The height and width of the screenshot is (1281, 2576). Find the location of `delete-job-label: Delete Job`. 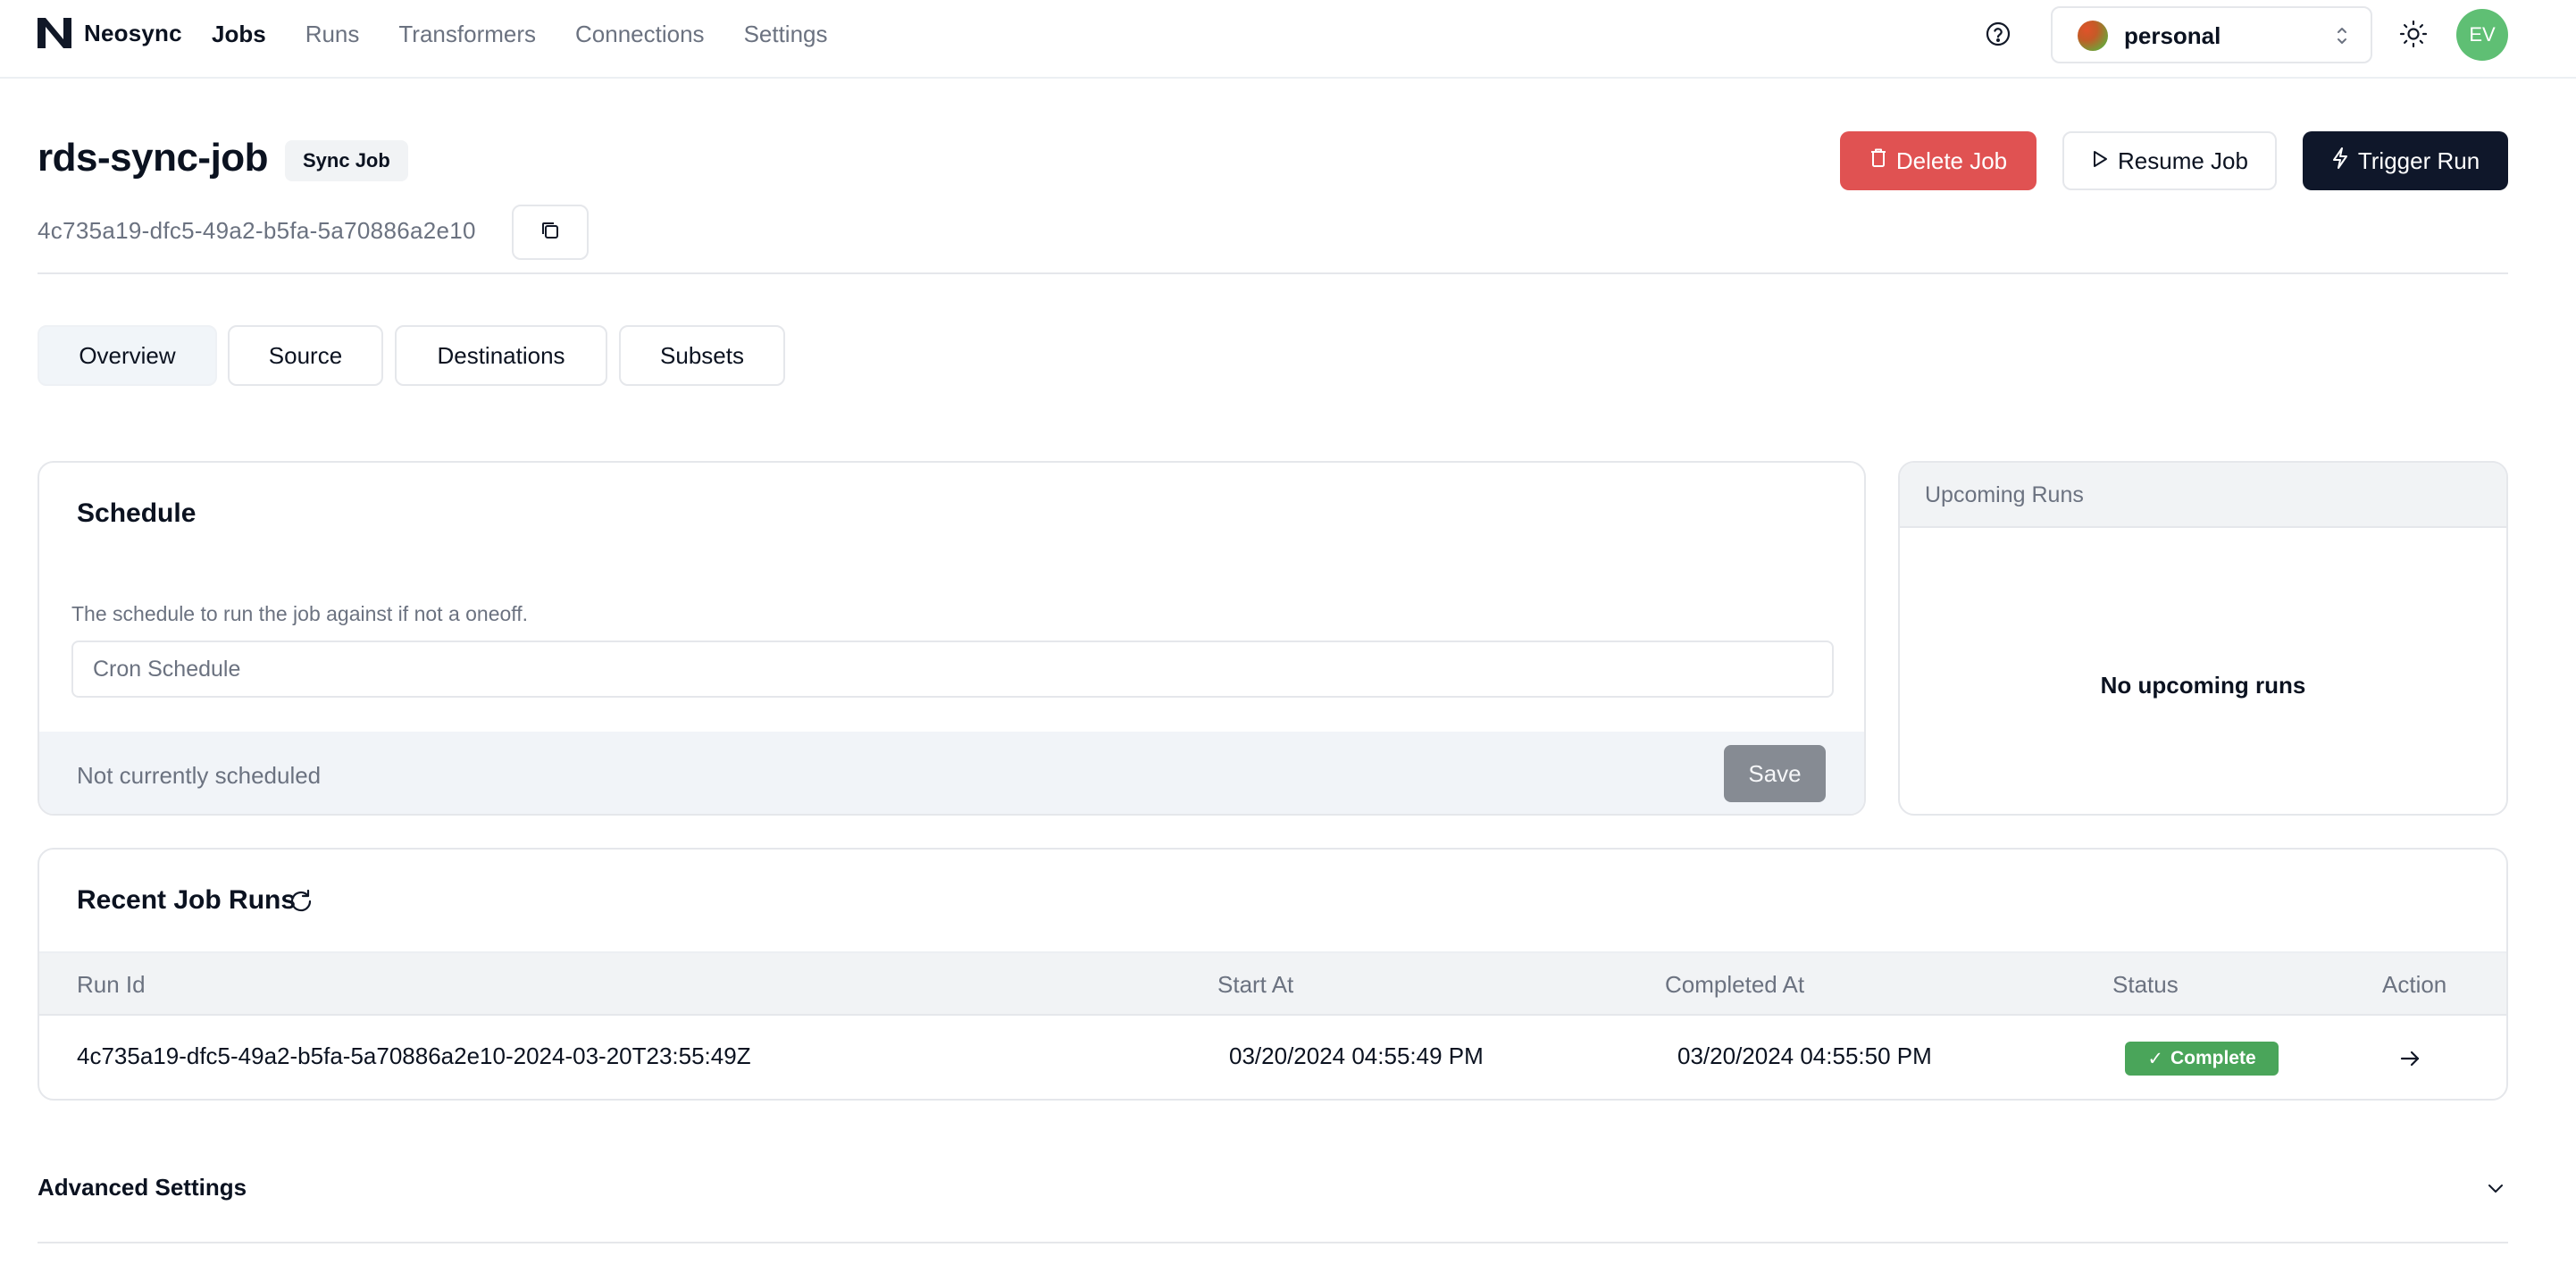

delete-job-label: Delete Job is located at coordinates (1952, 160).